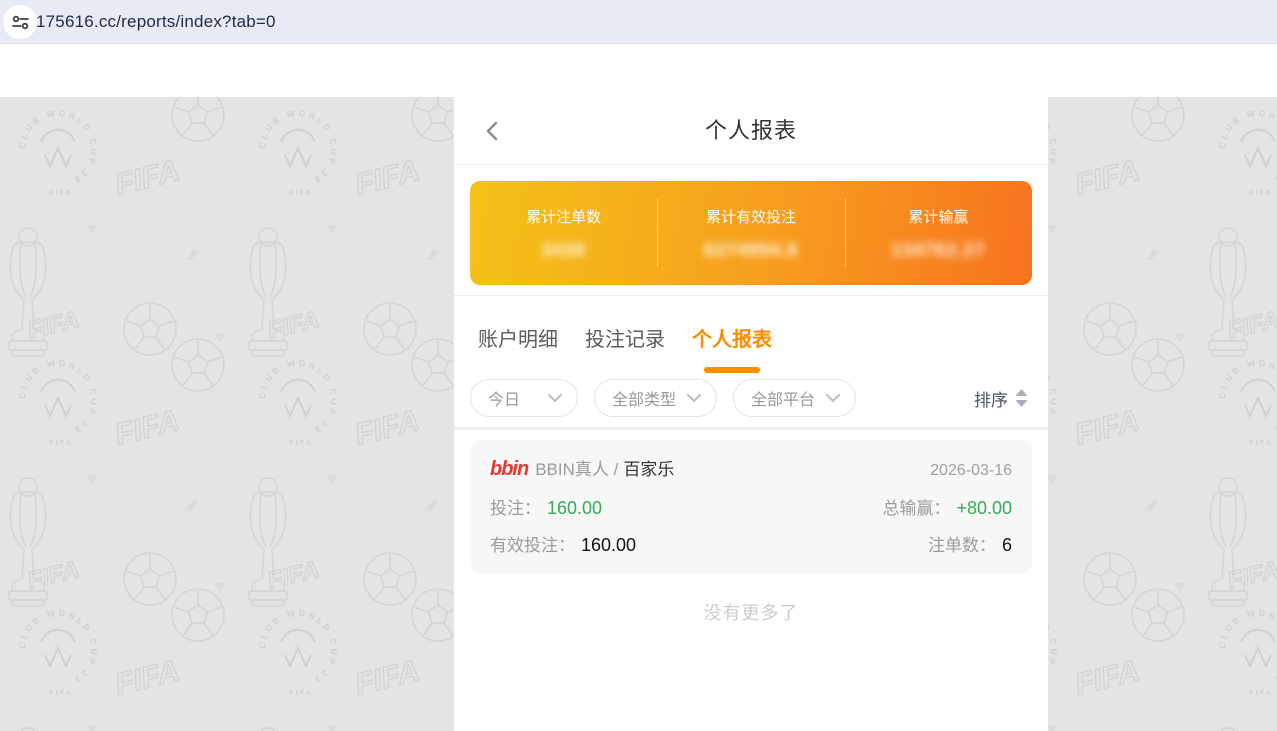  I want to click on site-settings-button, so click(20, 22).